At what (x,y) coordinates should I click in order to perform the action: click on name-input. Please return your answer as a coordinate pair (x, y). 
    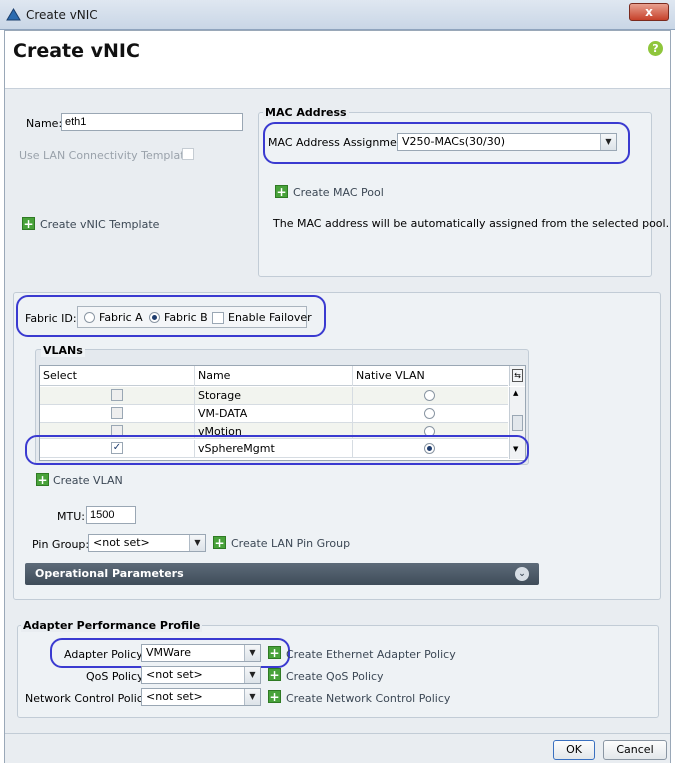
    Looking at the image, I should click on (152, 122).